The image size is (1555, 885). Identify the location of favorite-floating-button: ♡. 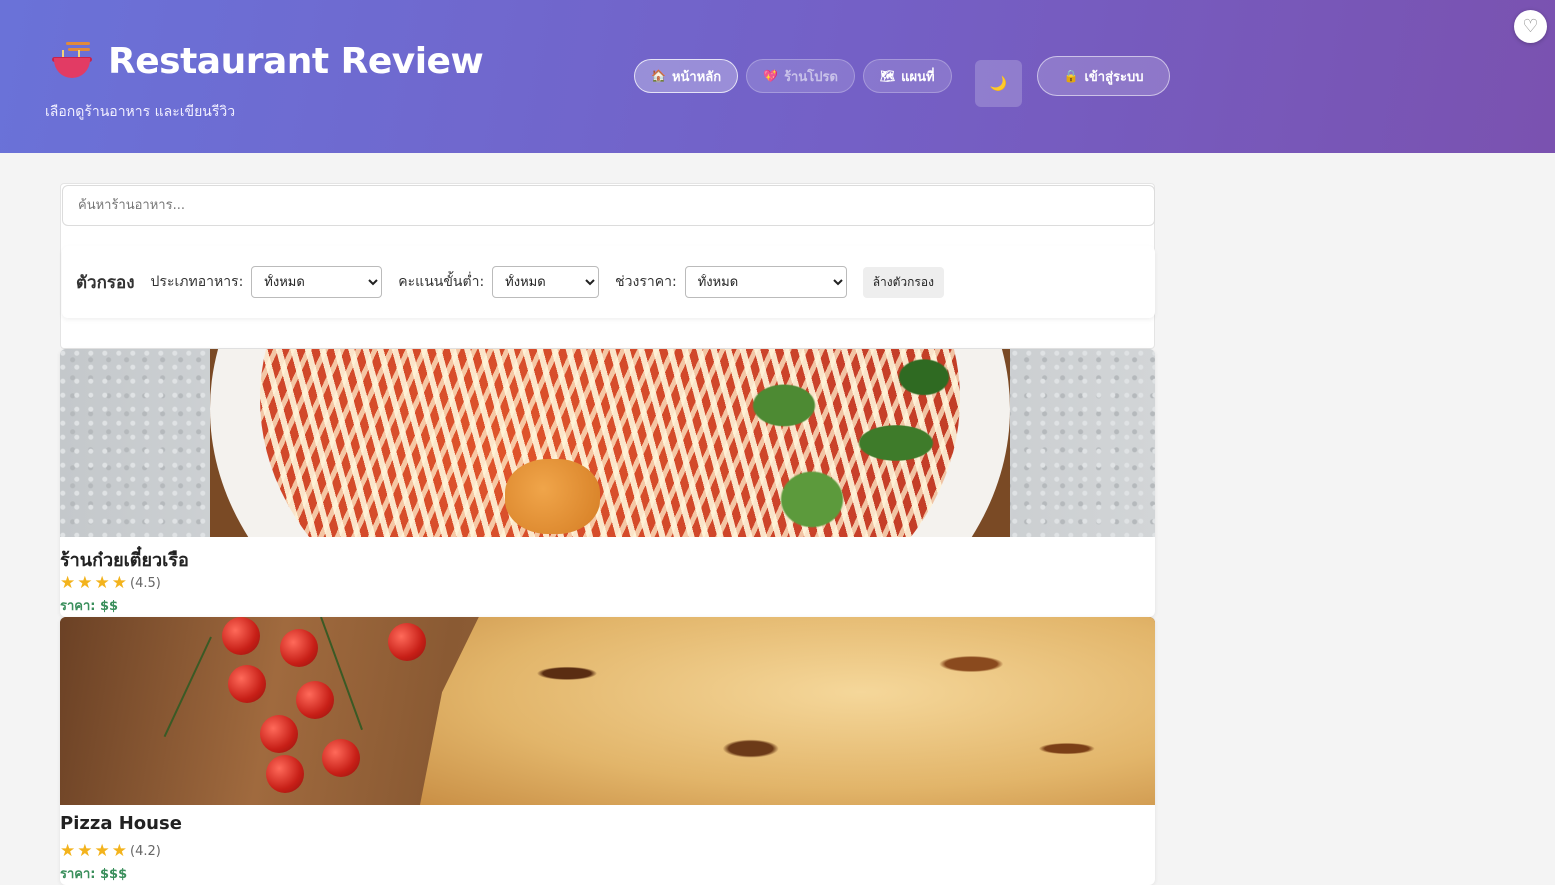
(1530, 26).